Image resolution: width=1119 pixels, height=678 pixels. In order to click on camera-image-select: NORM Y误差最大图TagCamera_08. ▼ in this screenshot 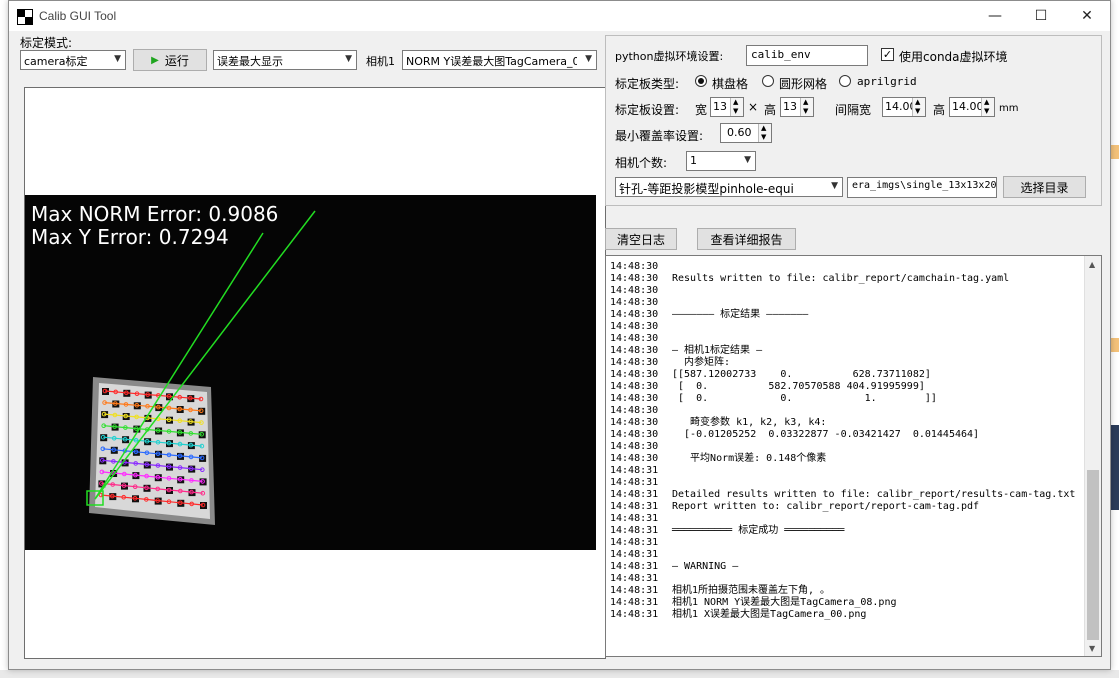, I will do `click(499, 60)`.